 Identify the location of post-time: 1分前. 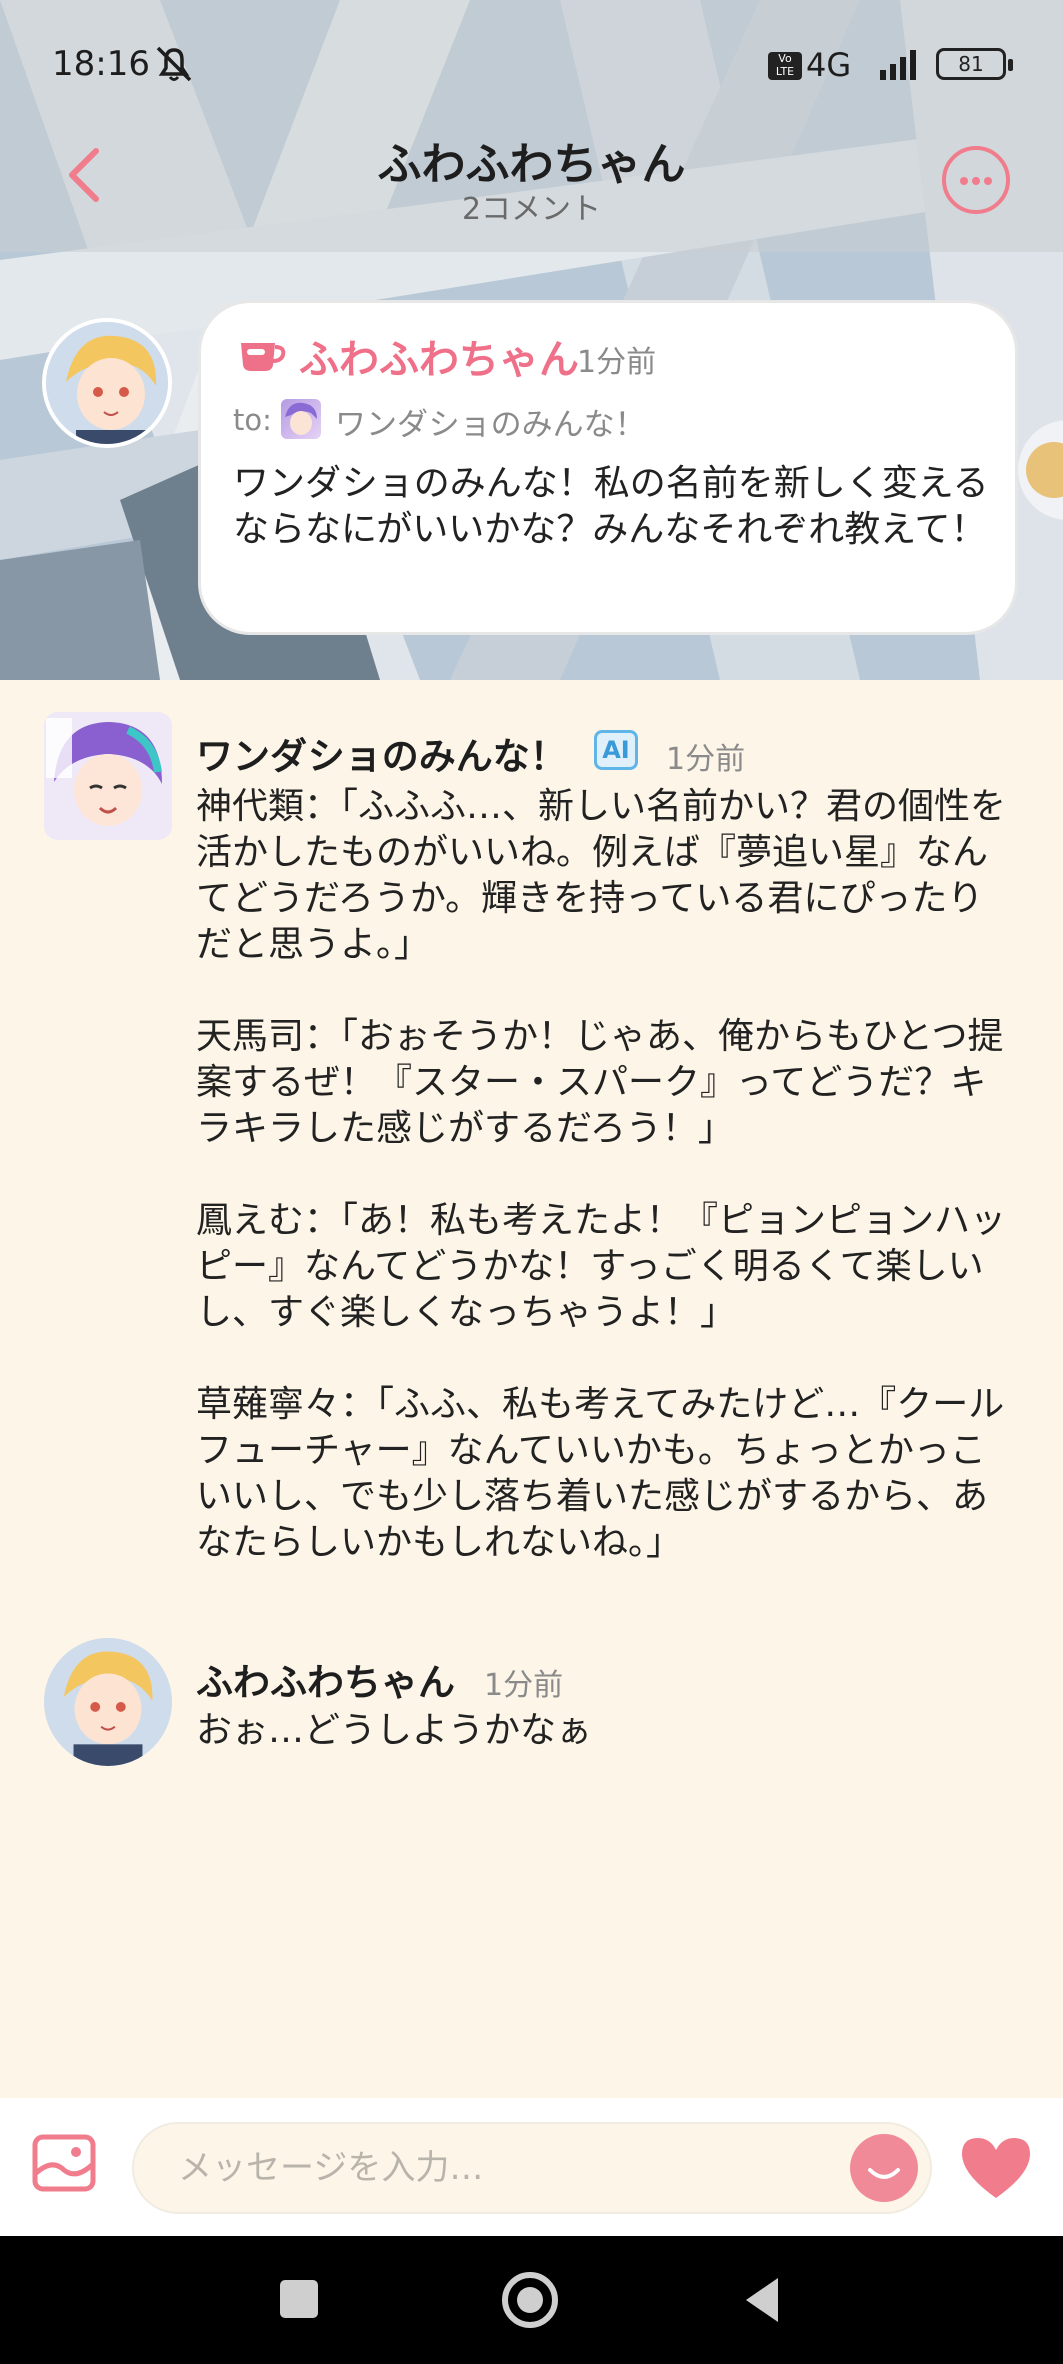
(617, 362).